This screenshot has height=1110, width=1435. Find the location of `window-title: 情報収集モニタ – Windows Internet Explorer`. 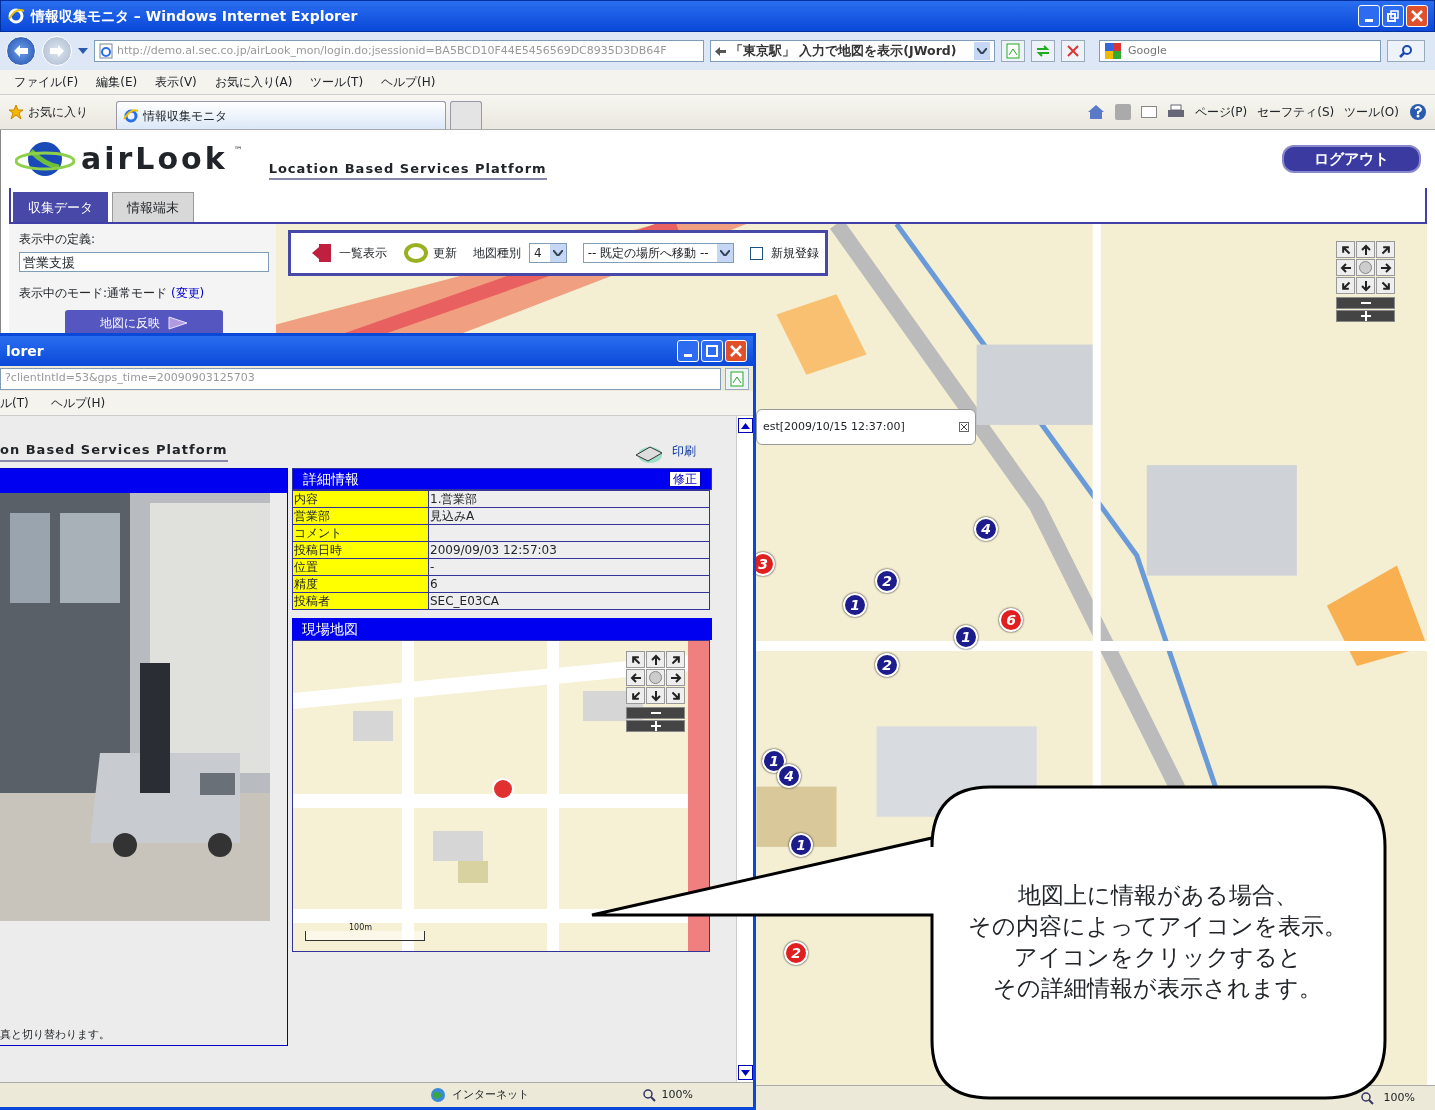

window-title: 情報収集モニタ – Windows Internet Explorer is located at coordinates (194, 16).